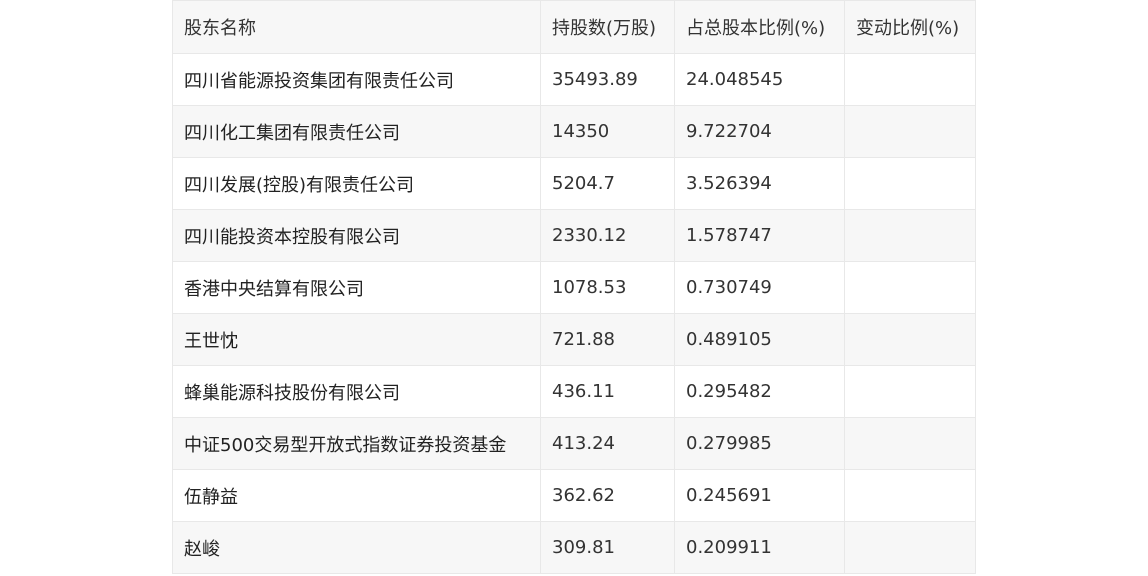 The width and height of the screenshot is (1148, 576). I want to click on cell-shareholder-name: 四川发展(控股)有限责任公司, so click(356, 183).